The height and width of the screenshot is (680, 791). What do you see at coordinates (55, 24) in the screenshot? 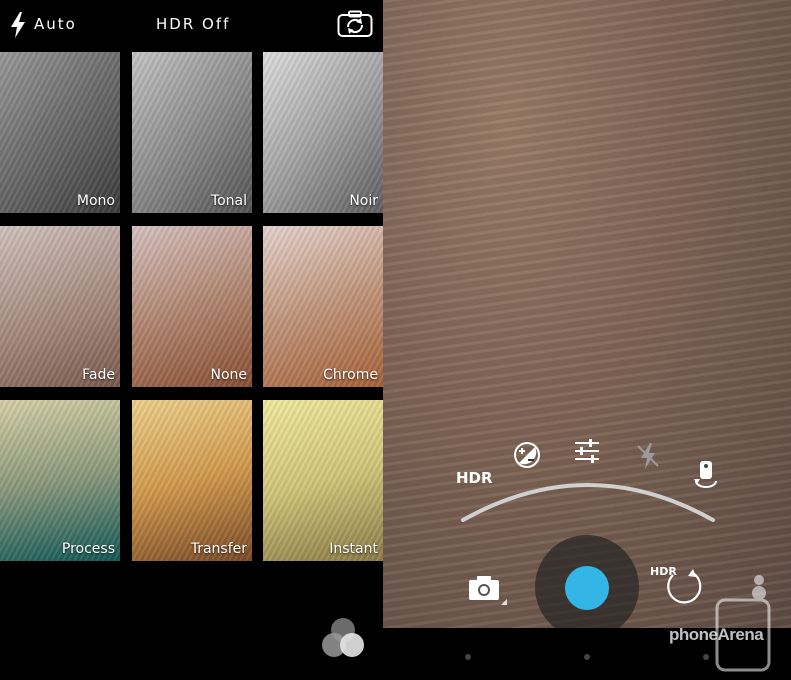
I see `flash-mode-label: Auto` at bounding box center [55, 24].